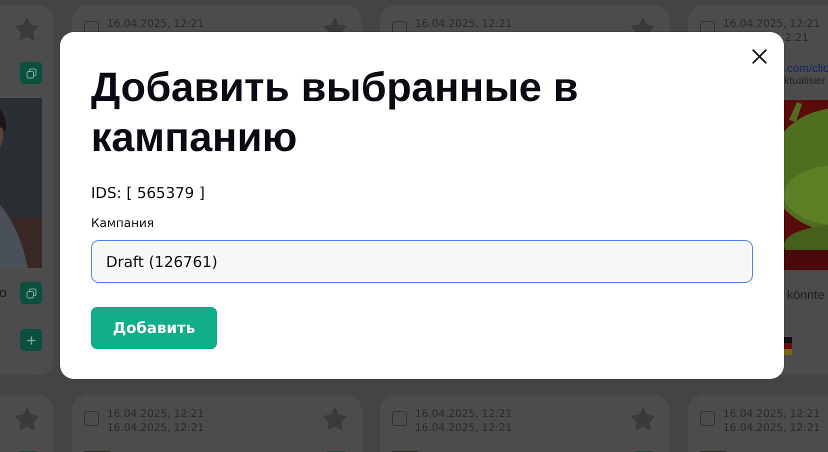  Describe the element at coordinates (154, 328) in the screenshot. I see `add-button: Добавить` at that location.